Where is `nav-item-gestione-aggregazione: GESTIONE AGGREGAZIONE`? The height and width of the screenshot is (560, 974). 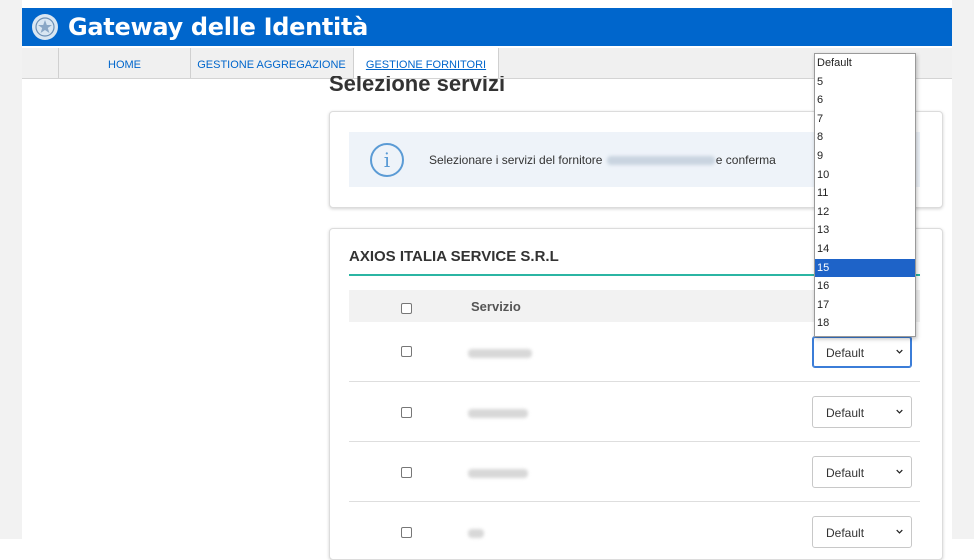 nav-item-gestione-aggregazione: GESTIONE AGGREGAZIONE is located at coordinates (272, 63).